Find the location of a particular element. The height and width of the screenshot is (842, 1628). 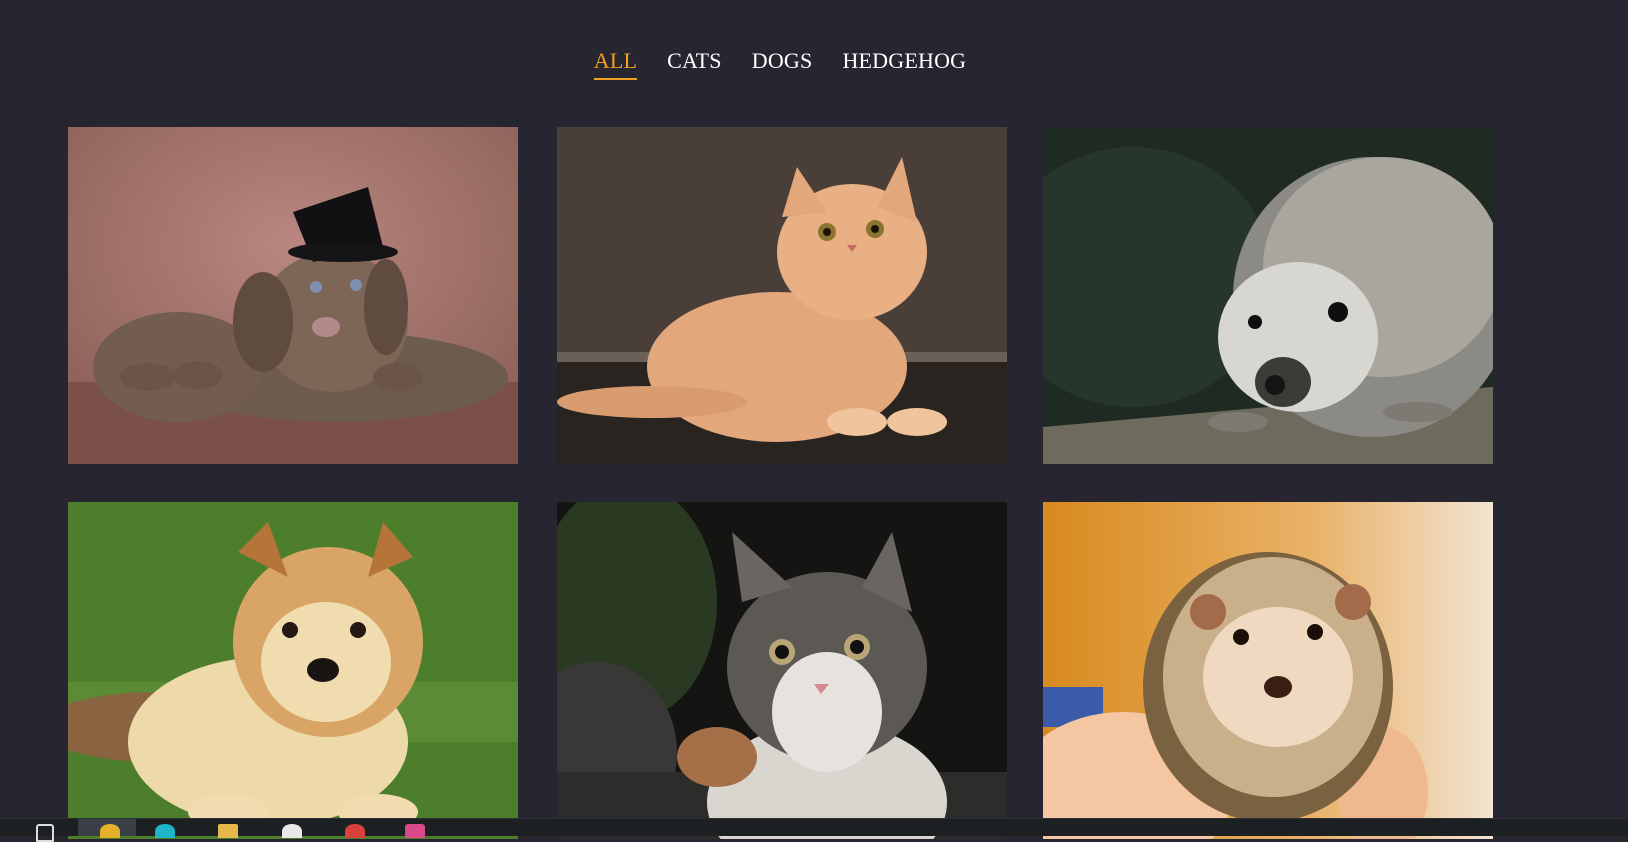

hedgehog-wood-image is located at coordinates (1268, 295).